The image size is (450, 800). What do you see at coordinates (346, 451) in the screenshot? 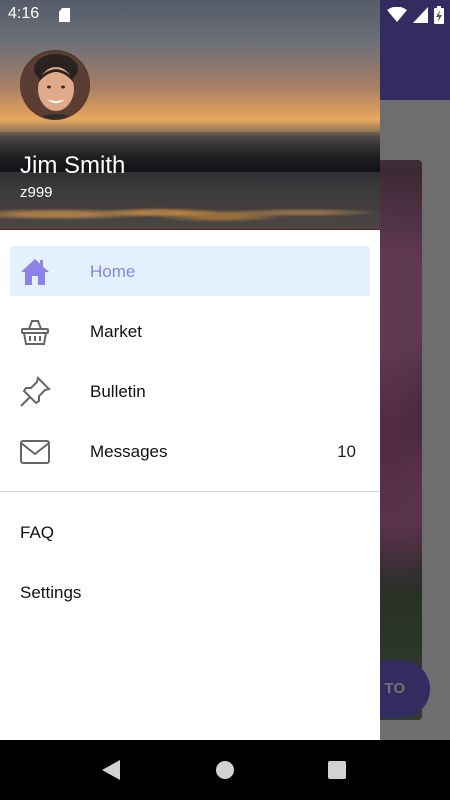
I see `messages-count: 10` at bounding box center [346, 451].